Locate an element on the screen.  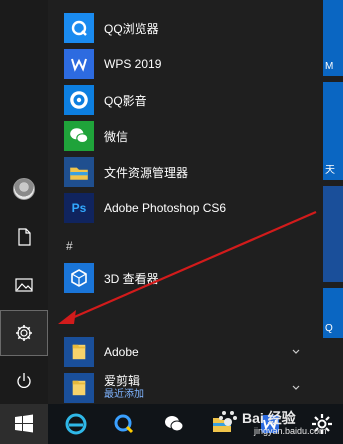
live-tiles-area: M 天 Q is located at coordinates (328, 202).